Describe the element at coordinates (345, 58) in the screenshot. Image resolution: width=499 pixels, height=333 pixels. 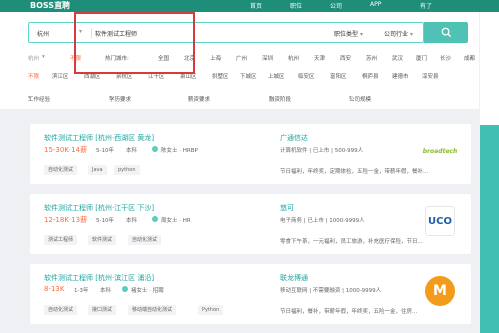
I see `hot-city-item: 西安` at that location.